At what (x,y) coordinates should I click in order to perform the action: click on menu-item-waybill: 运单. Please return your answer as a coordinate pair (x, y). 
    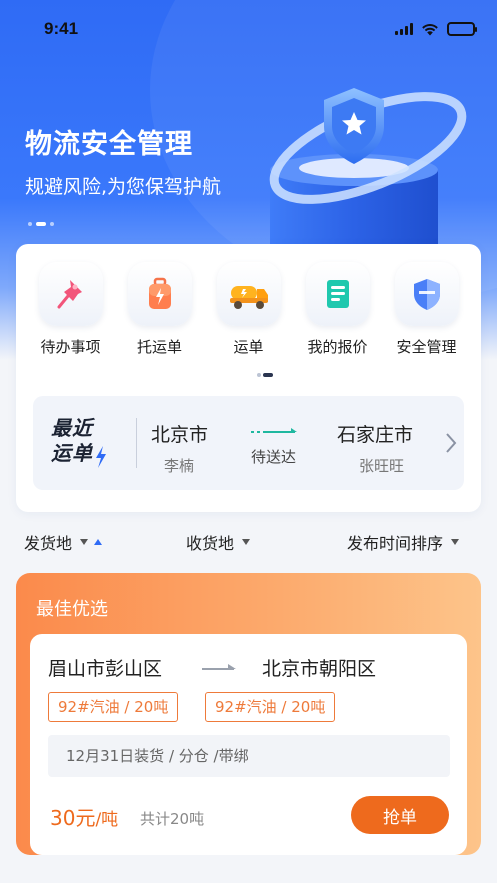
    Looking at the image, I should click on (248, 309).